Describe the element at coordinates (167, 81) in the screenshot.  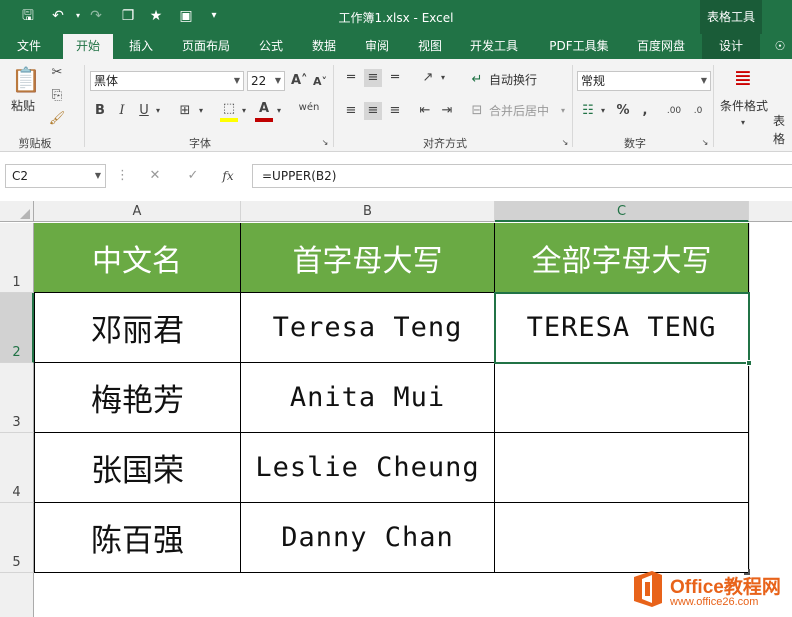
I see `font-name-combo: 黑体 ▼` at that location.